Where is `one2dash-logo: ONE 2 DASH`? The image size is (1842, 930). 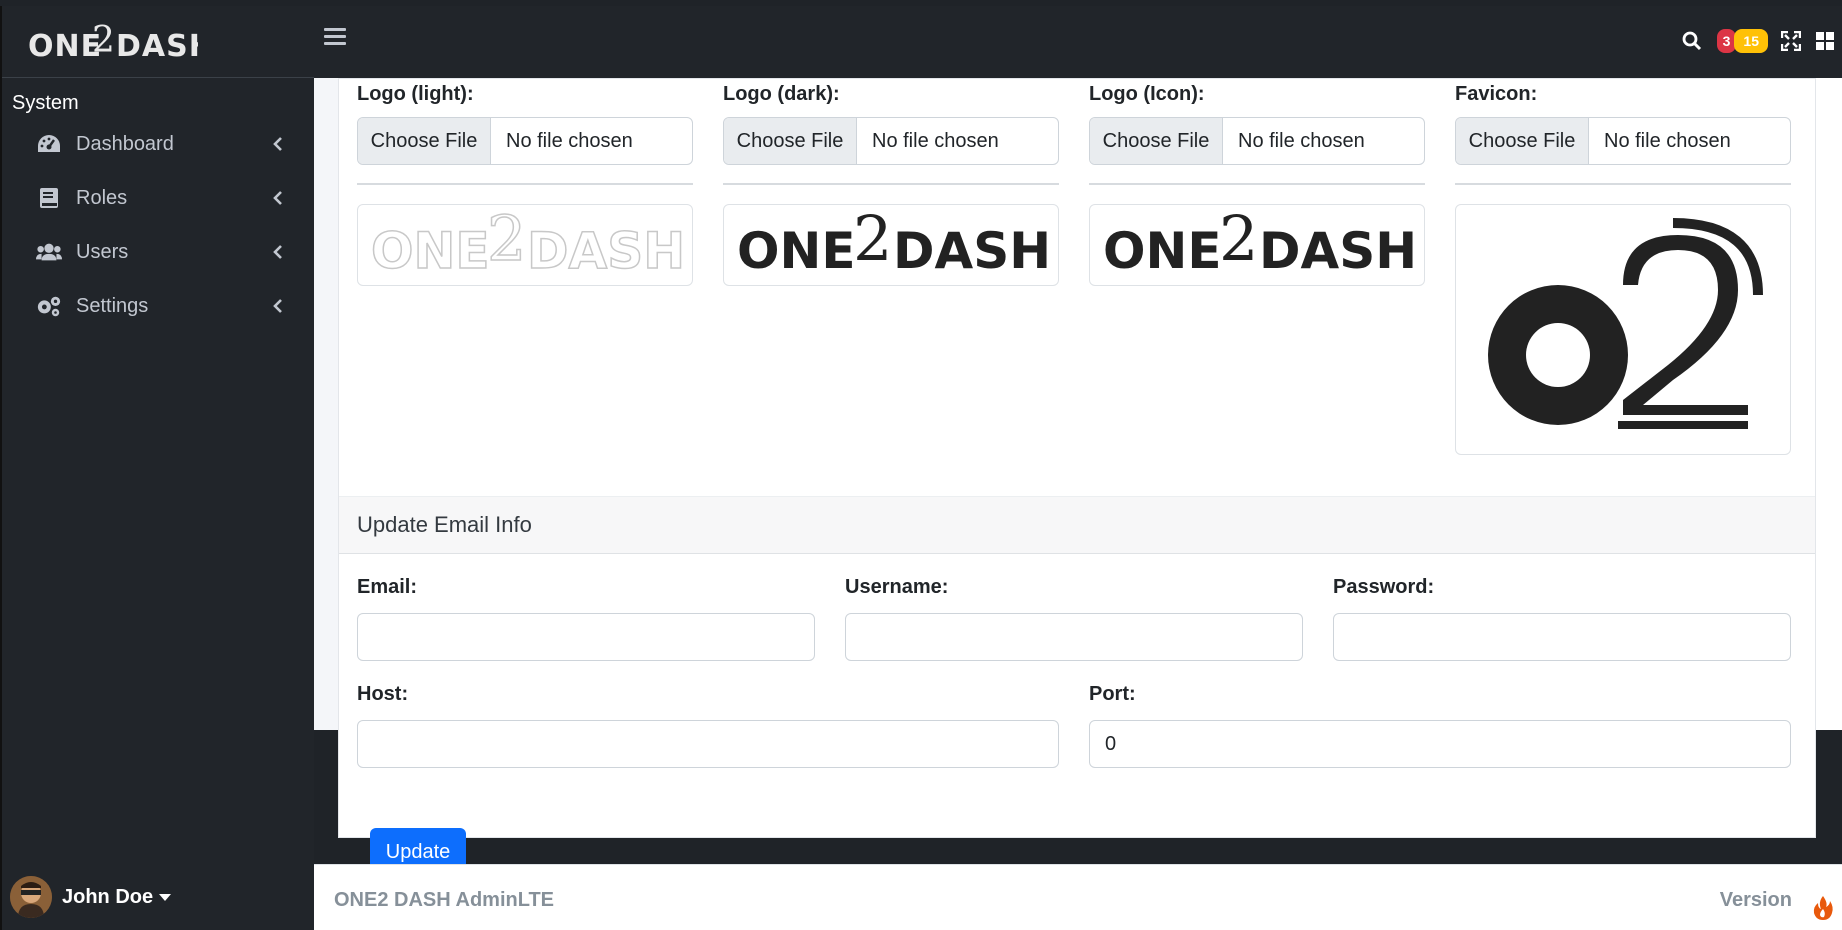 one2dash-logo: ONE 2 DASH is located at coordinates (113, 42).